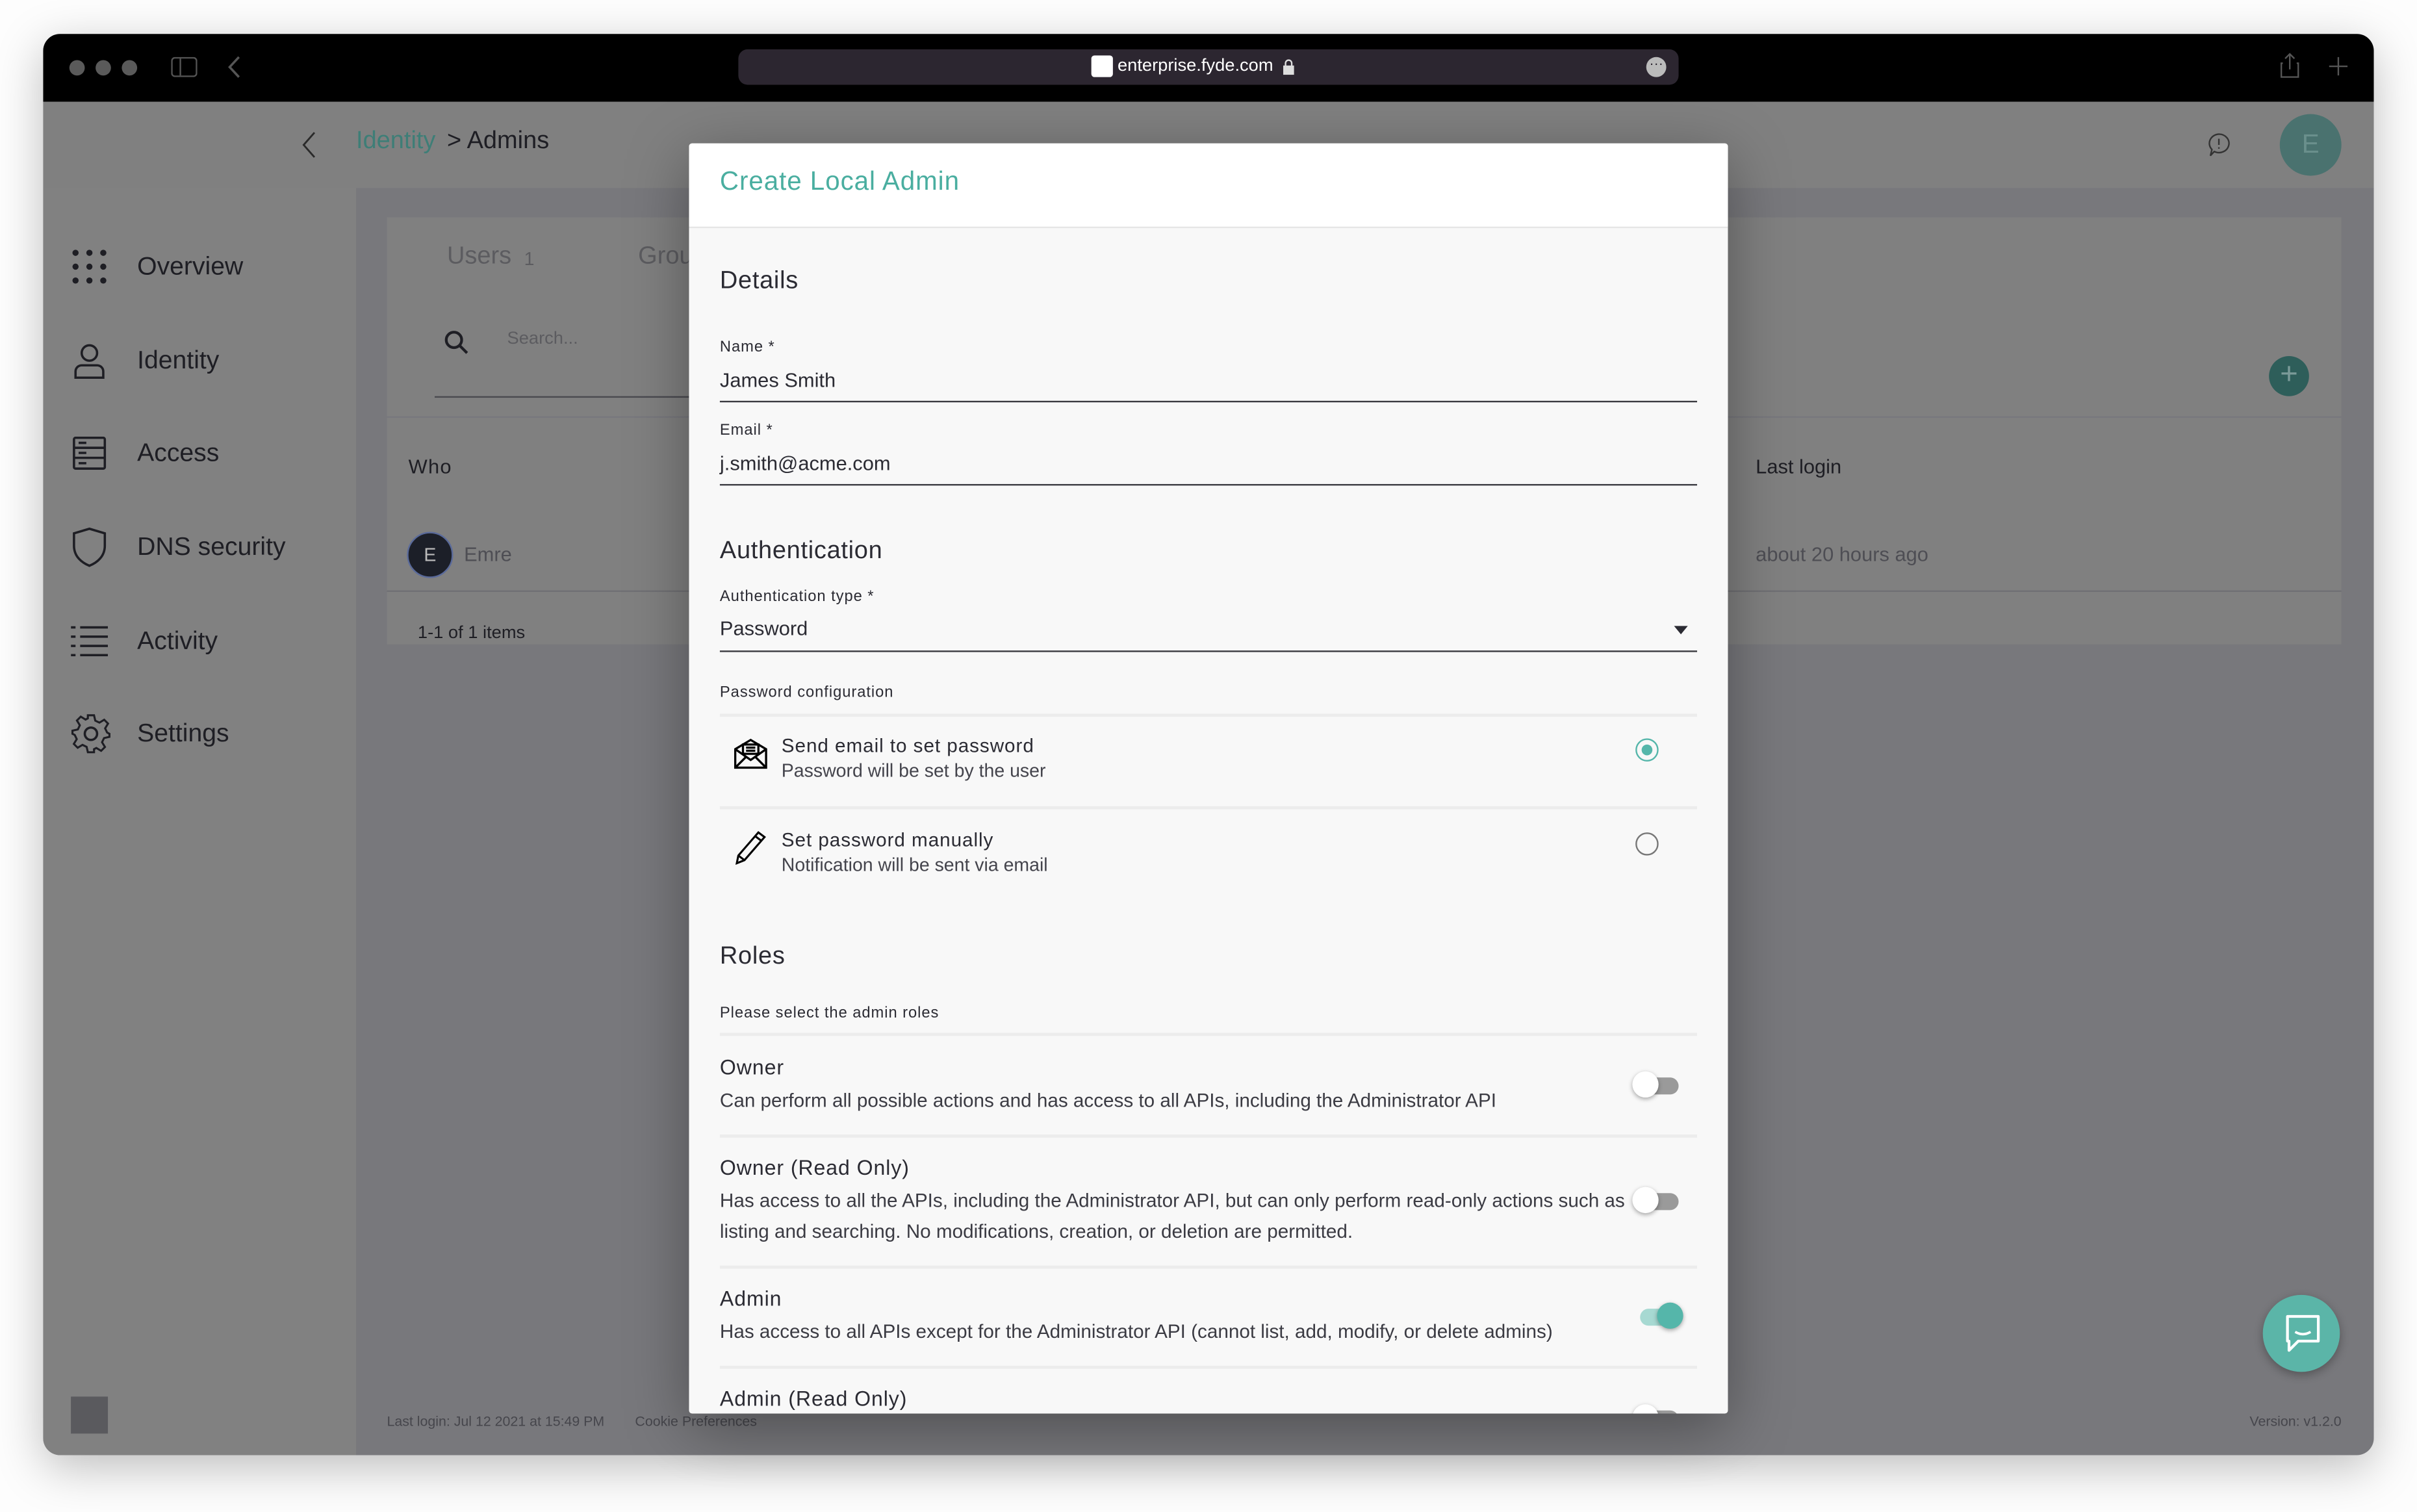 The height and width of the screenshot is (1512, 2417). I want to click on sidebar-item-identity: Identity, so click(200, 361).